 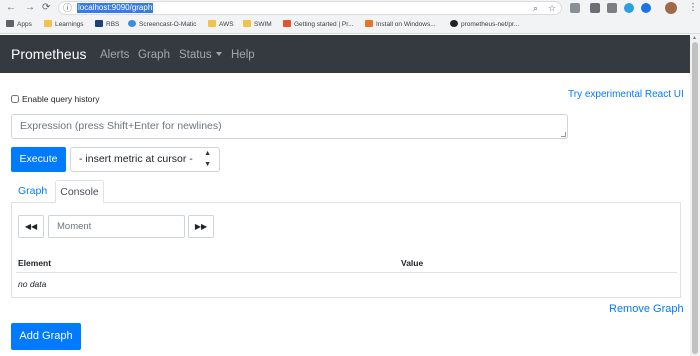 I want to click on back-icon: ←, so click(x=11, y=8).